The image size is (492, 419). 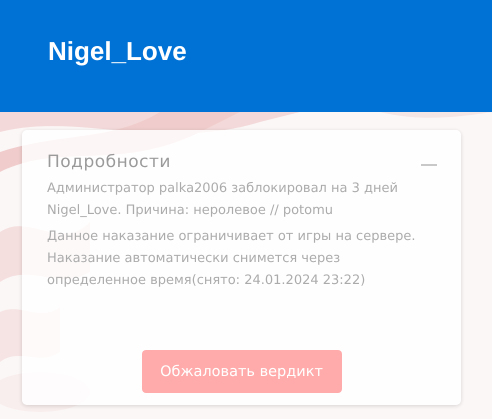 I want to click on username-title: Nigel_Love, so click(x=117, y=51).